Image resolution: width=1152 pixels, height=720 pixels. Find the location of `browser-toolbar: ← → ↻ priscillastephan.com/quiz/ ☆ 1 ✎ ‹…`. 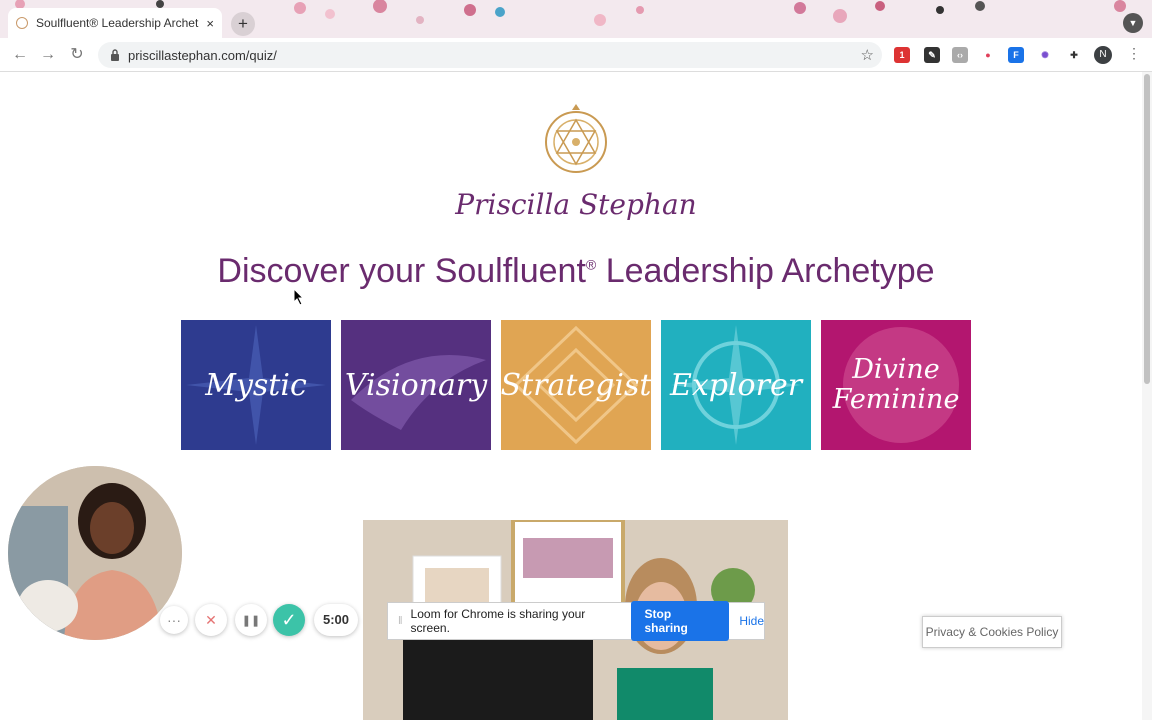

browser-toolbar: ← → ↻ priscillastephan.com/quiz/ ☆ 1 ✎ ‹… is located at coordinates (576, 55).